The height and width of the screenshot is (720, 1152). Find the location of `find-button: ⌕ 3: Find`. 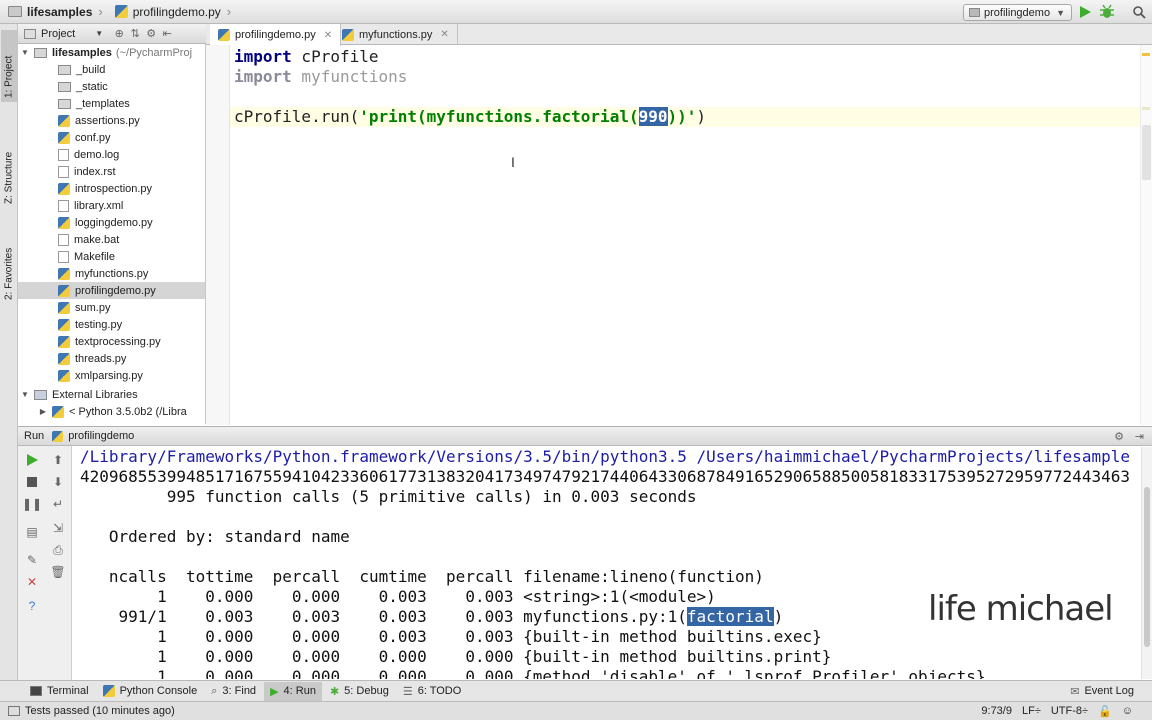

find-button: ⌕ 3: Find is located at coordinates (233, 691).